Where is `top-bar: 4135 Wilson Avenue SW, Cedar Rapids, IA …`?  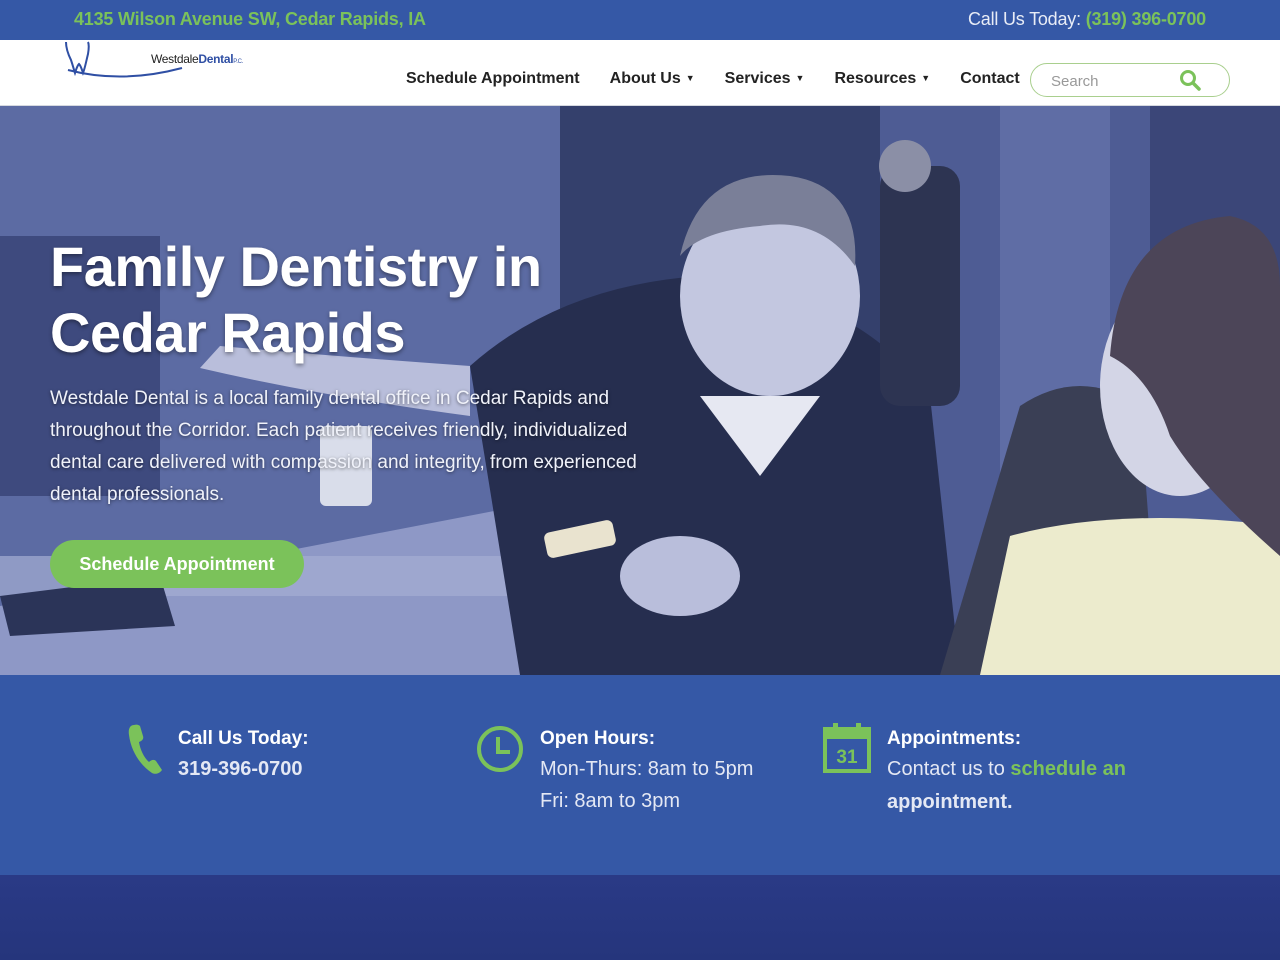 top-bar: 4135 Wilson Avenue SW, Cedar Rapids, IA … is located at coordinates (640, 20).